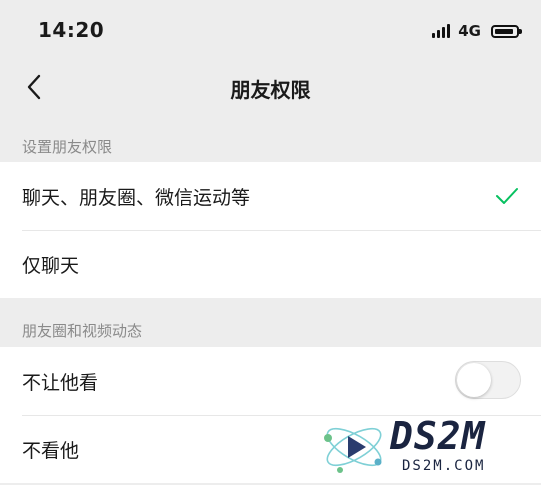  Describe the element at coordinates (353, 450) in the screenshot. I see `atom-logo-icon` at that location.